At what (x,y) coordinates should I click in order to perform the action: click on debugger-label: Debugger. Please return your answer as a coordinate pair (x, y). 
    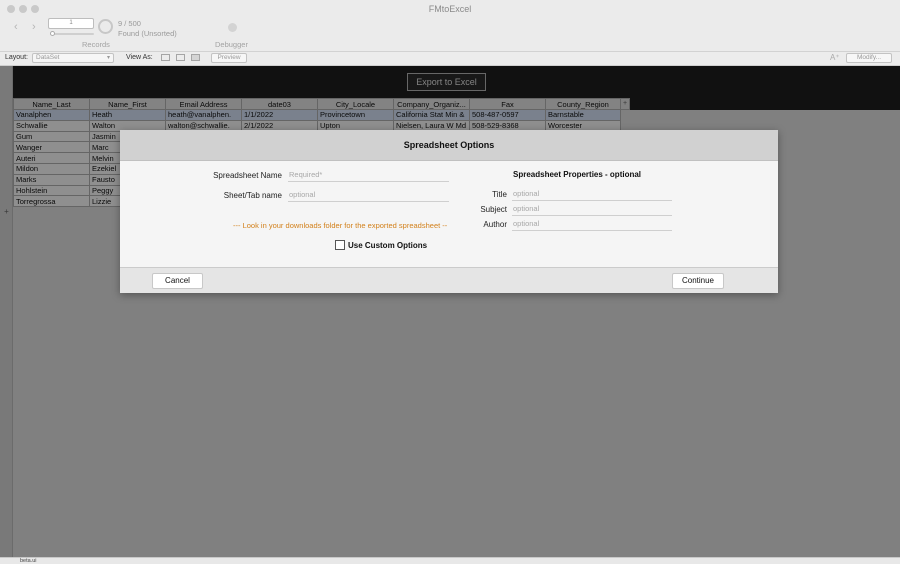
    Looking at the image, I should click on (231, 44).